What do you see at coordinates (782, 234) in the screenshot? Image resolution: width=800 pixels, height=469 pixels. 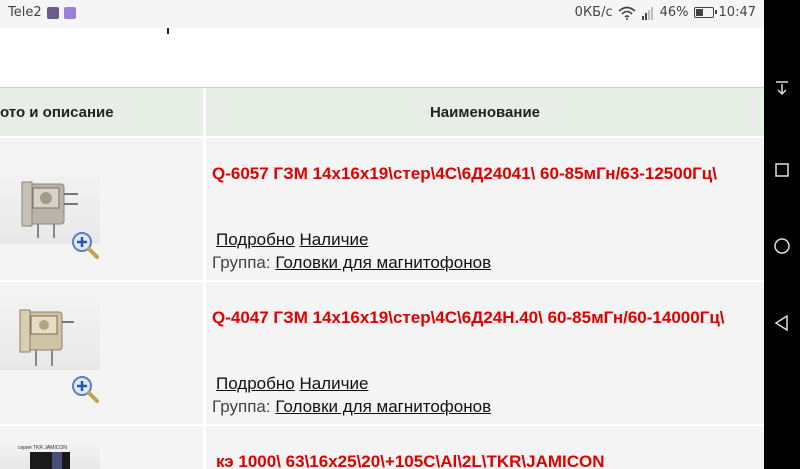 I see `android-nav-bar` at bounding box center [782, 234].